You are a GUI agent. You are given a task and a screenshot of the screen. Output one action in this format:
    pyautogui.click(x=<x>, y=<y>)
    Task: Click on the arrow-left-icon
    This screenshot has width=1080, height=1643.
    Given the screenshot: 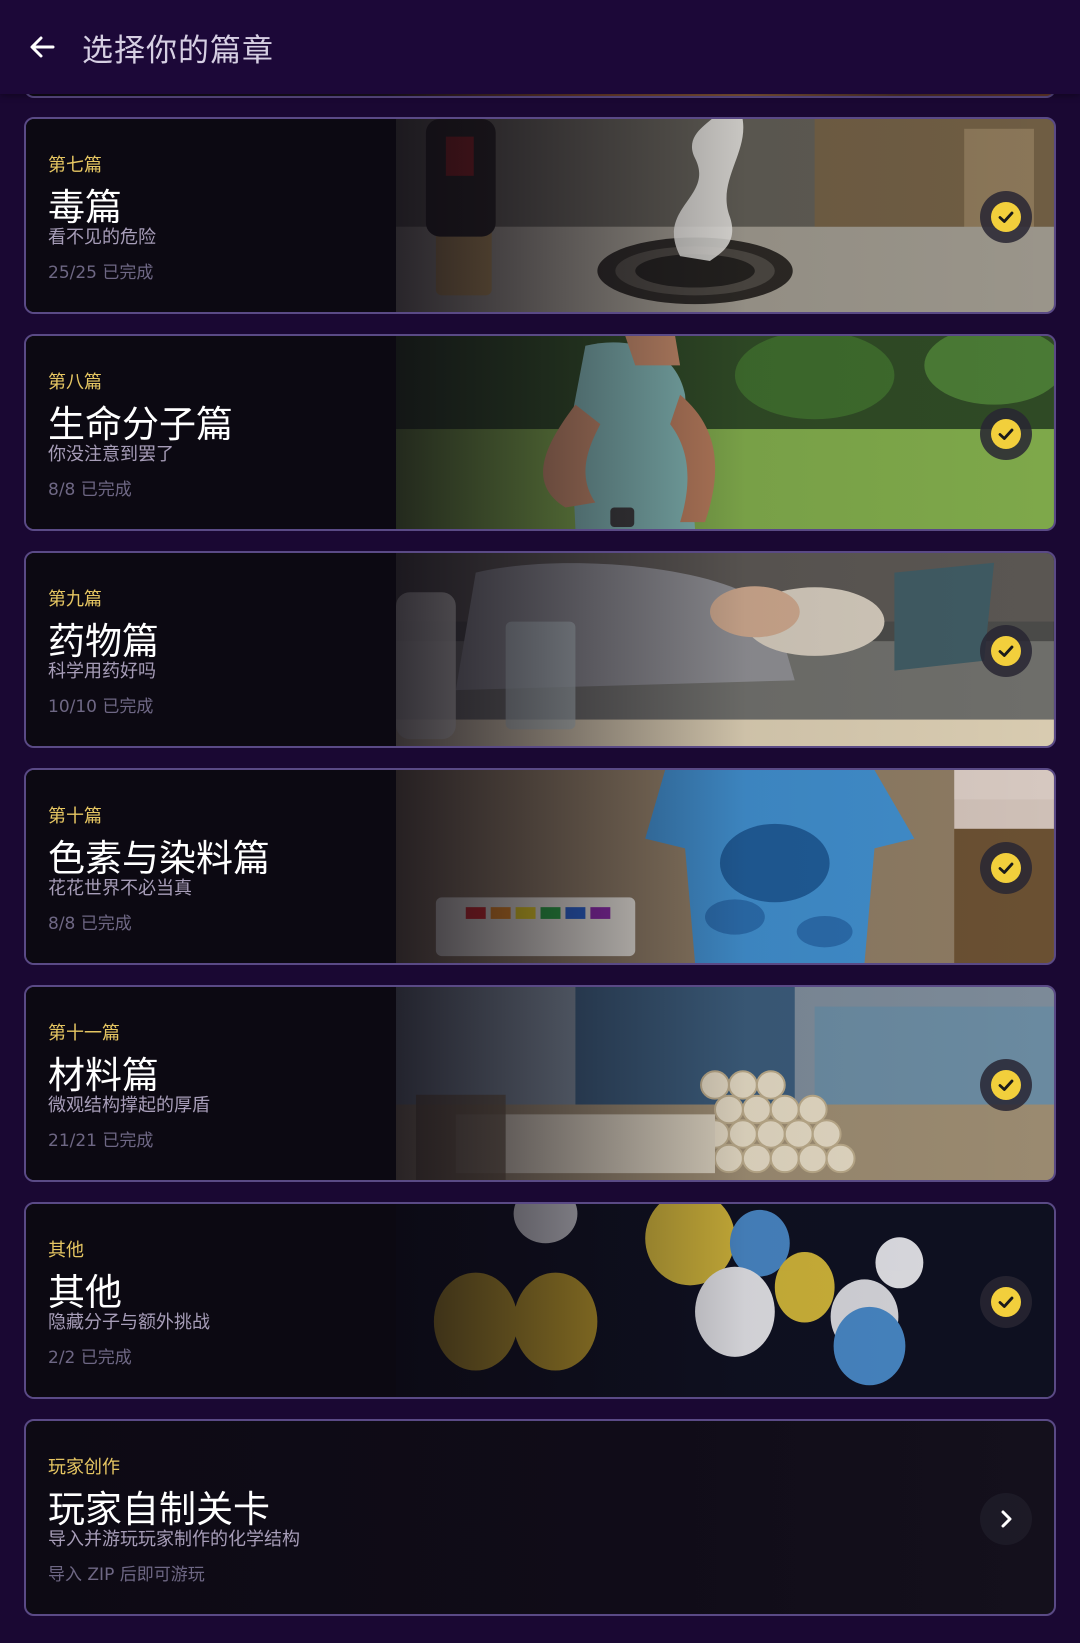 What is the action you would take?
    pyautogui.click(x=42, y=47)
    